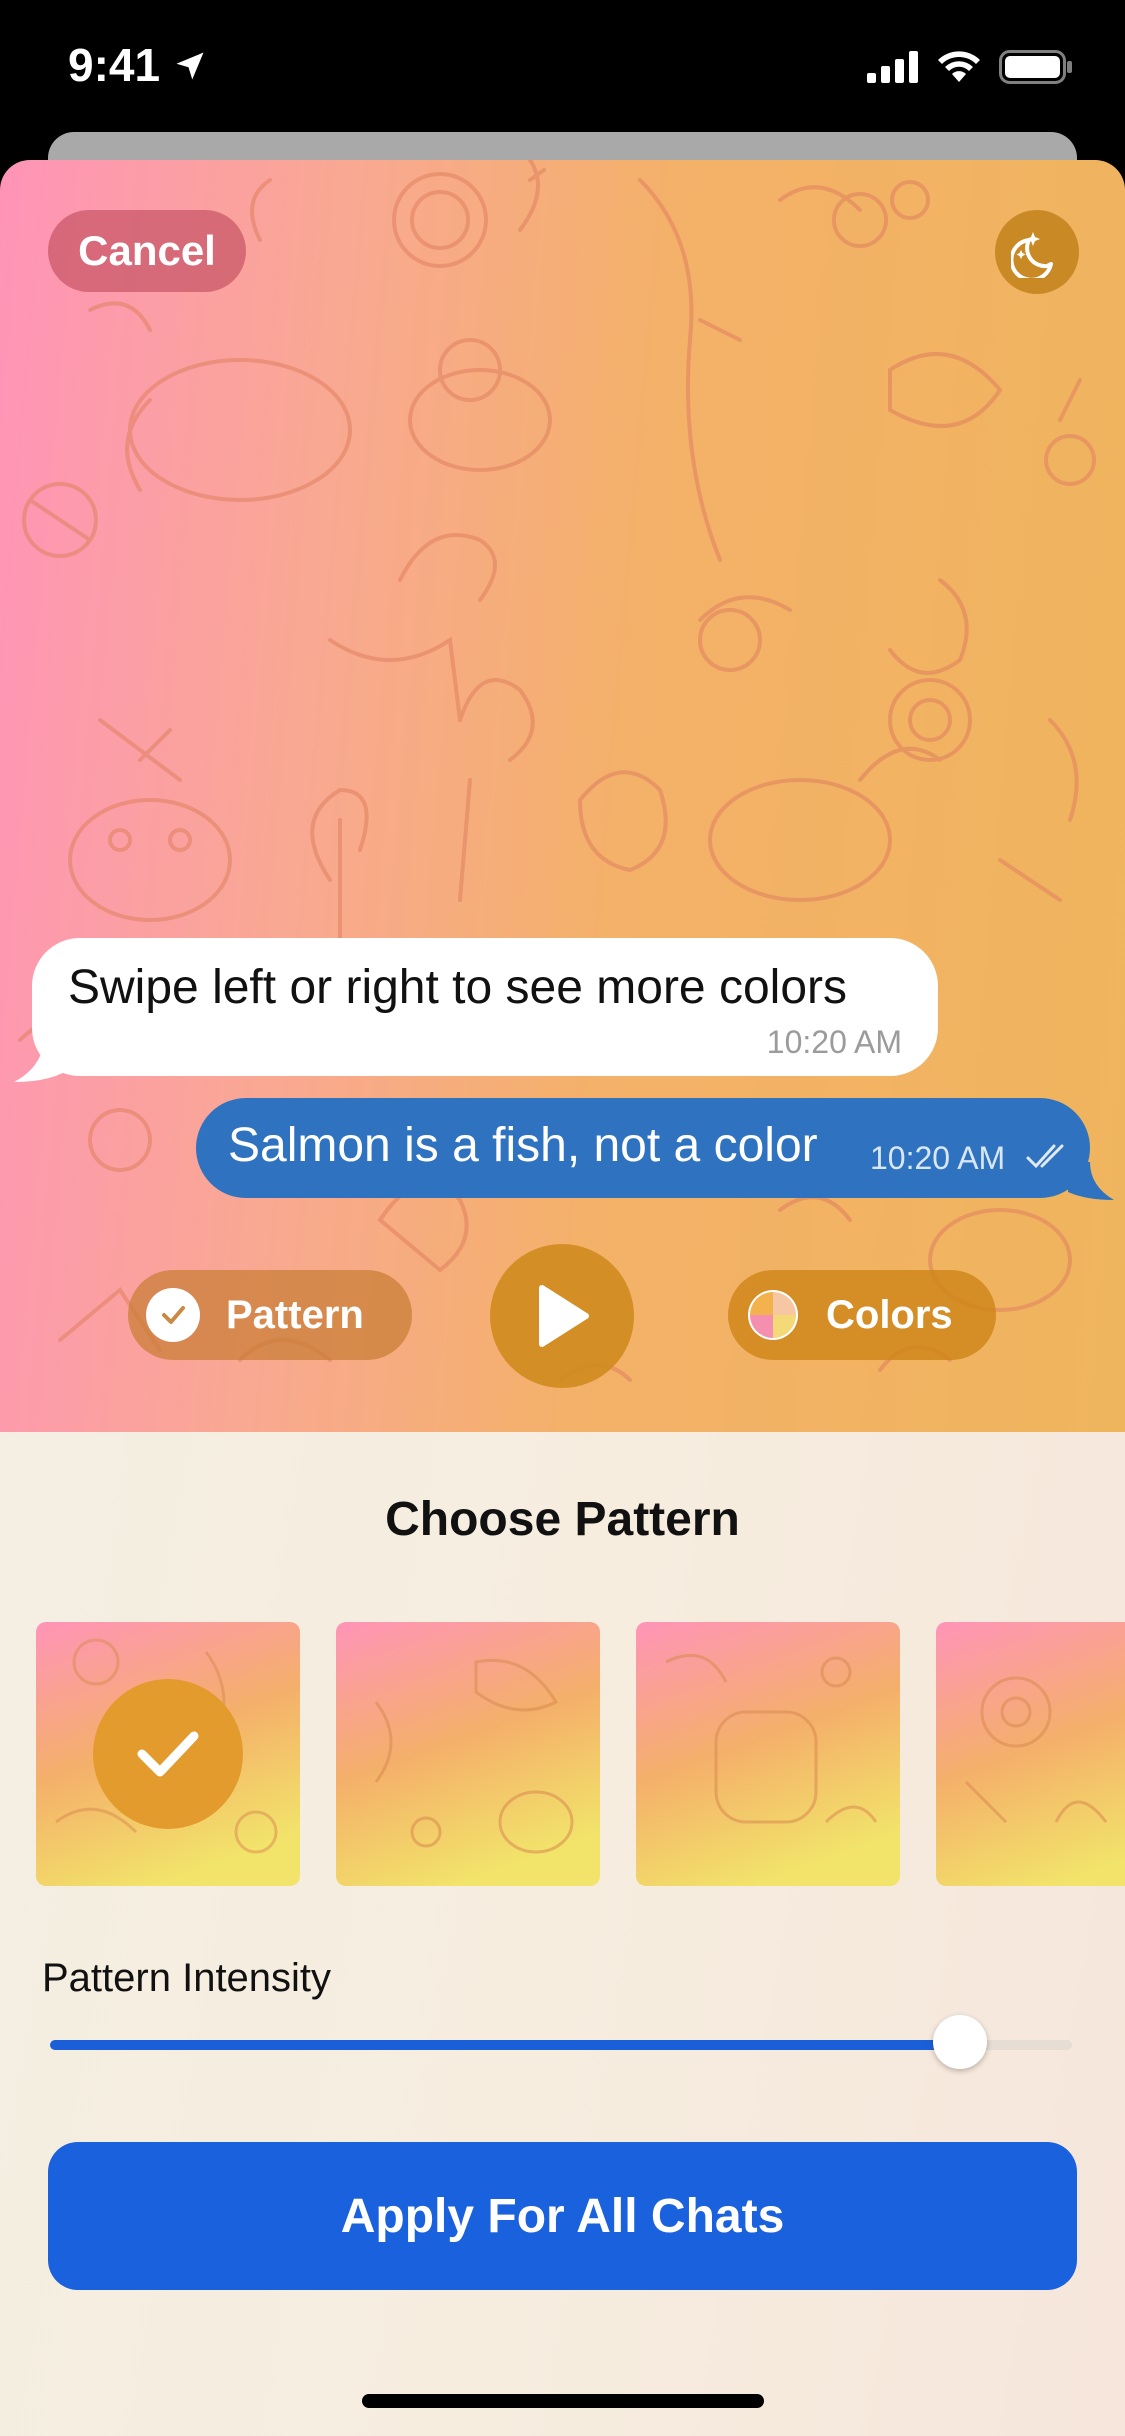 The image size is (1125, 2436). What do you see at coordinates (1035, 67) in the screenshot?
I see `battery-icon` at bounding box center [1035, 67].